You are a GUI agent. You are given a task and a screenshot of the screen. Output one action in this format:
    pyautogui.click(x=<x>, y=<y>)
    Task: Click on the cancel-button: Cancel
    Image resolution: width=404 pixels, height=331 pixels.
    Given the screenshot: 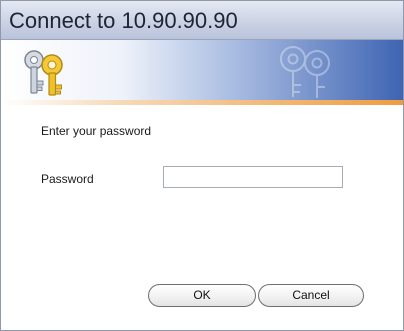 What is the action you would take?
    pyautogui.click(x=311, y=295)
    